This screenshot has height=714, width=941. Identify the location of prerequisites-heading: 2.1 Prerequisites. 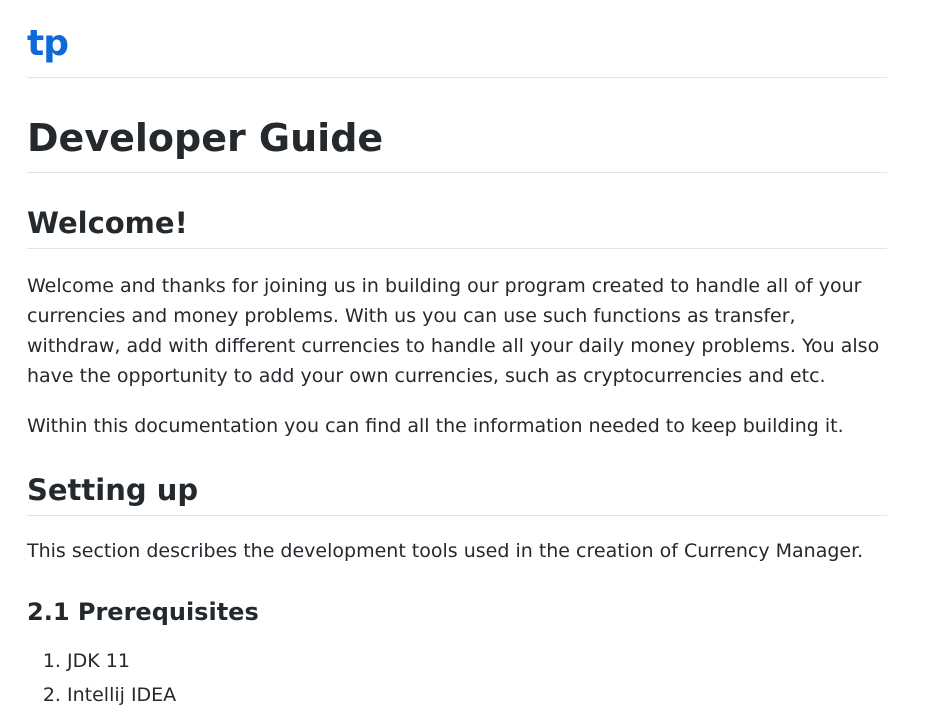
(143, 612).